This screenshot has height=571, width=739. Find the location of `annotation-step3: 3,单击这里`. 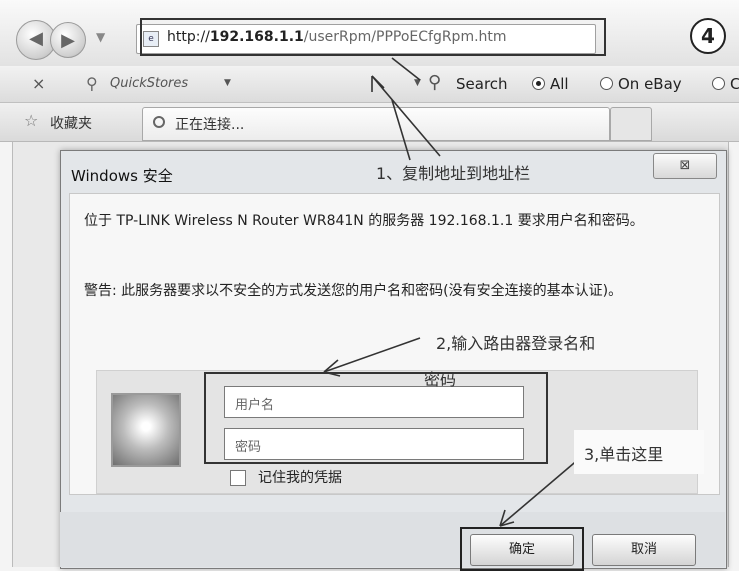

annotation-step3: 3,单击这里 is located at coordinates (624, 454).